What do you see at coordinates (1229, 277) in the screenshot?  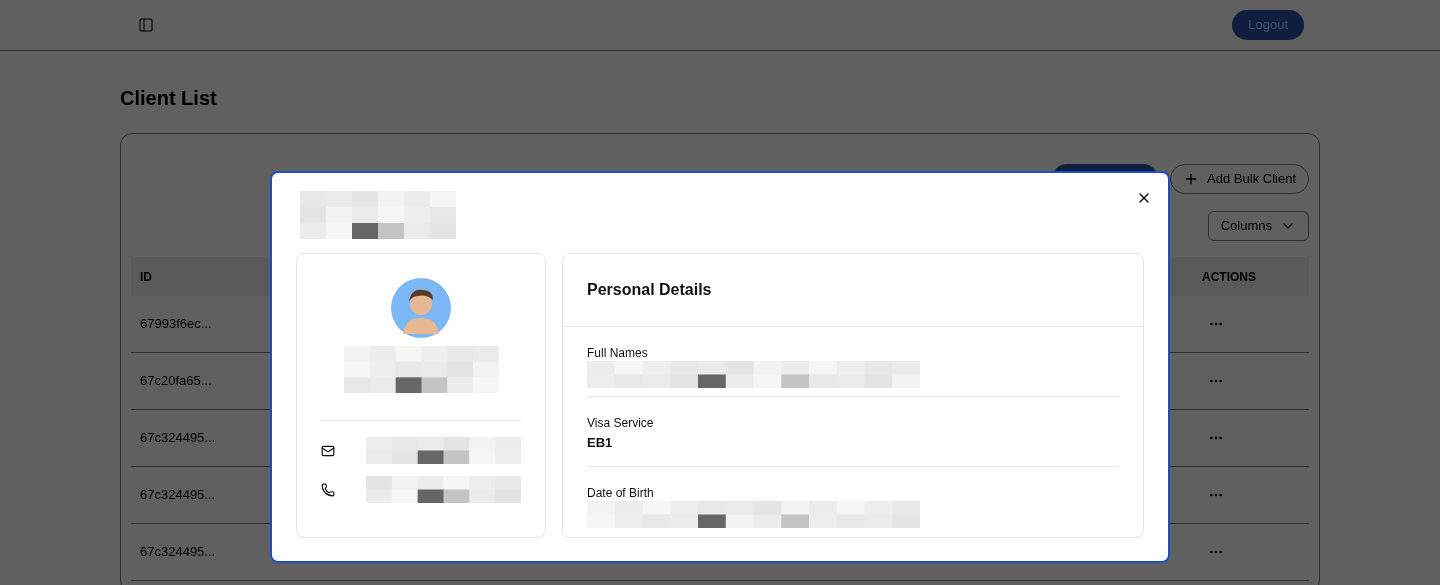 I see `column-header: ACTIONS` at bounding box center [1229, 277].